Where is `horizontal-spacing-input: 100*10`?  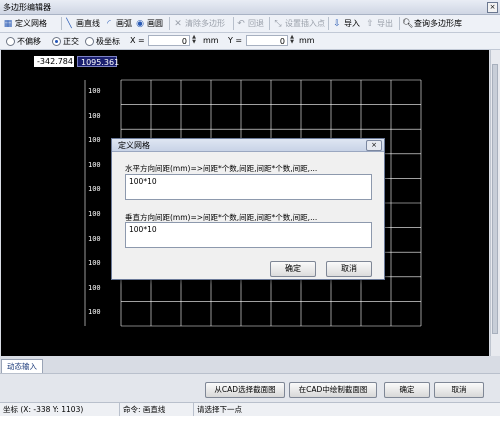
horizontal-spacing-input: 100*10 is located at coordinates (248, 187).